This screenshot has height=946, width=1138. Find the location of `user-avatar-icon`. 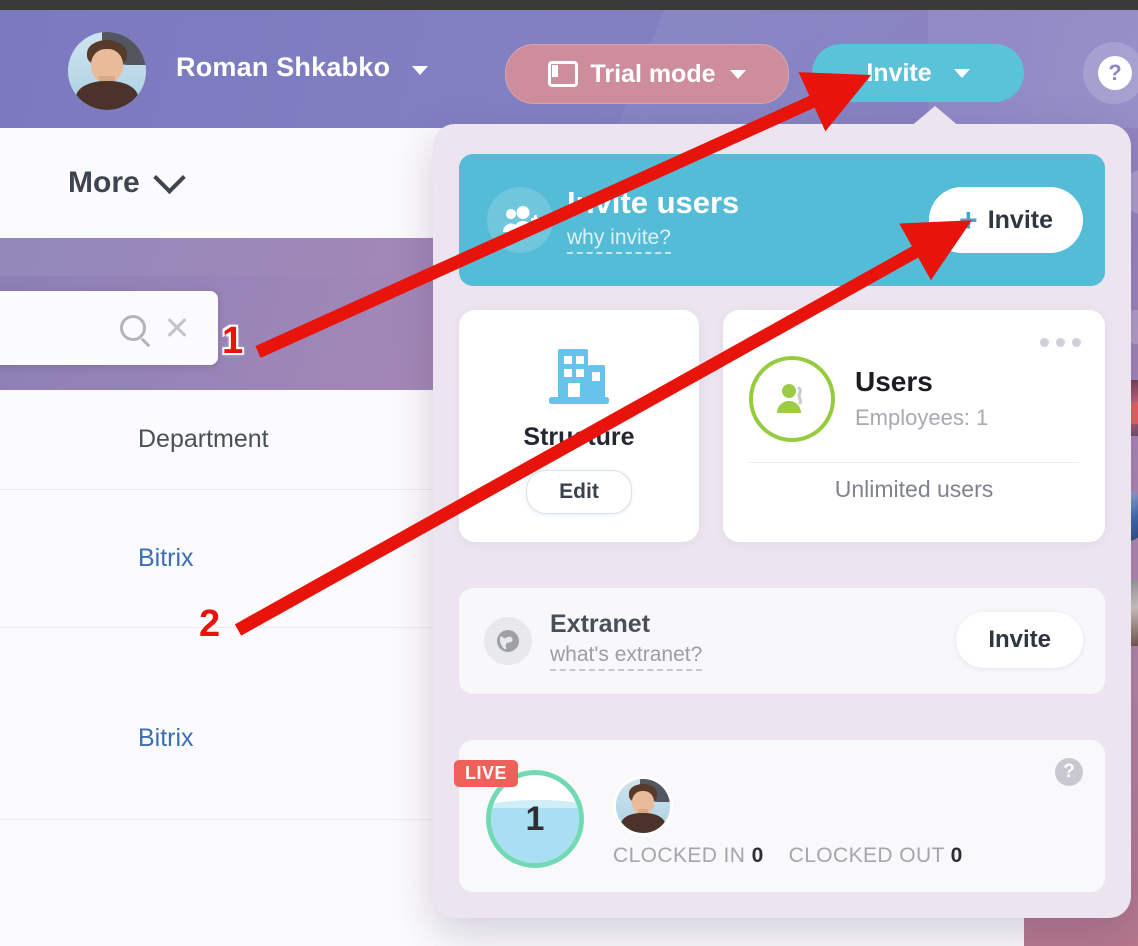

user-avatar-icon is located at coordinates (792, 399).